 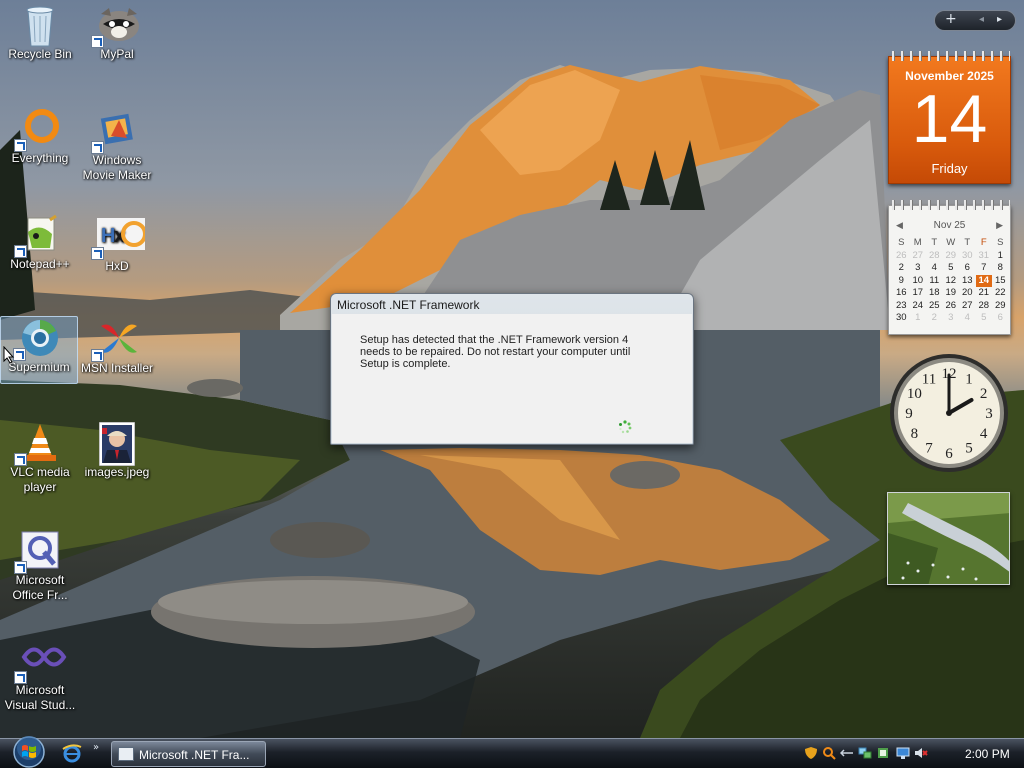 What do you see at coordinates (983, 280) in the screenshot?
I see `calendar-day-today: 14` at bounding box center [983, 280].